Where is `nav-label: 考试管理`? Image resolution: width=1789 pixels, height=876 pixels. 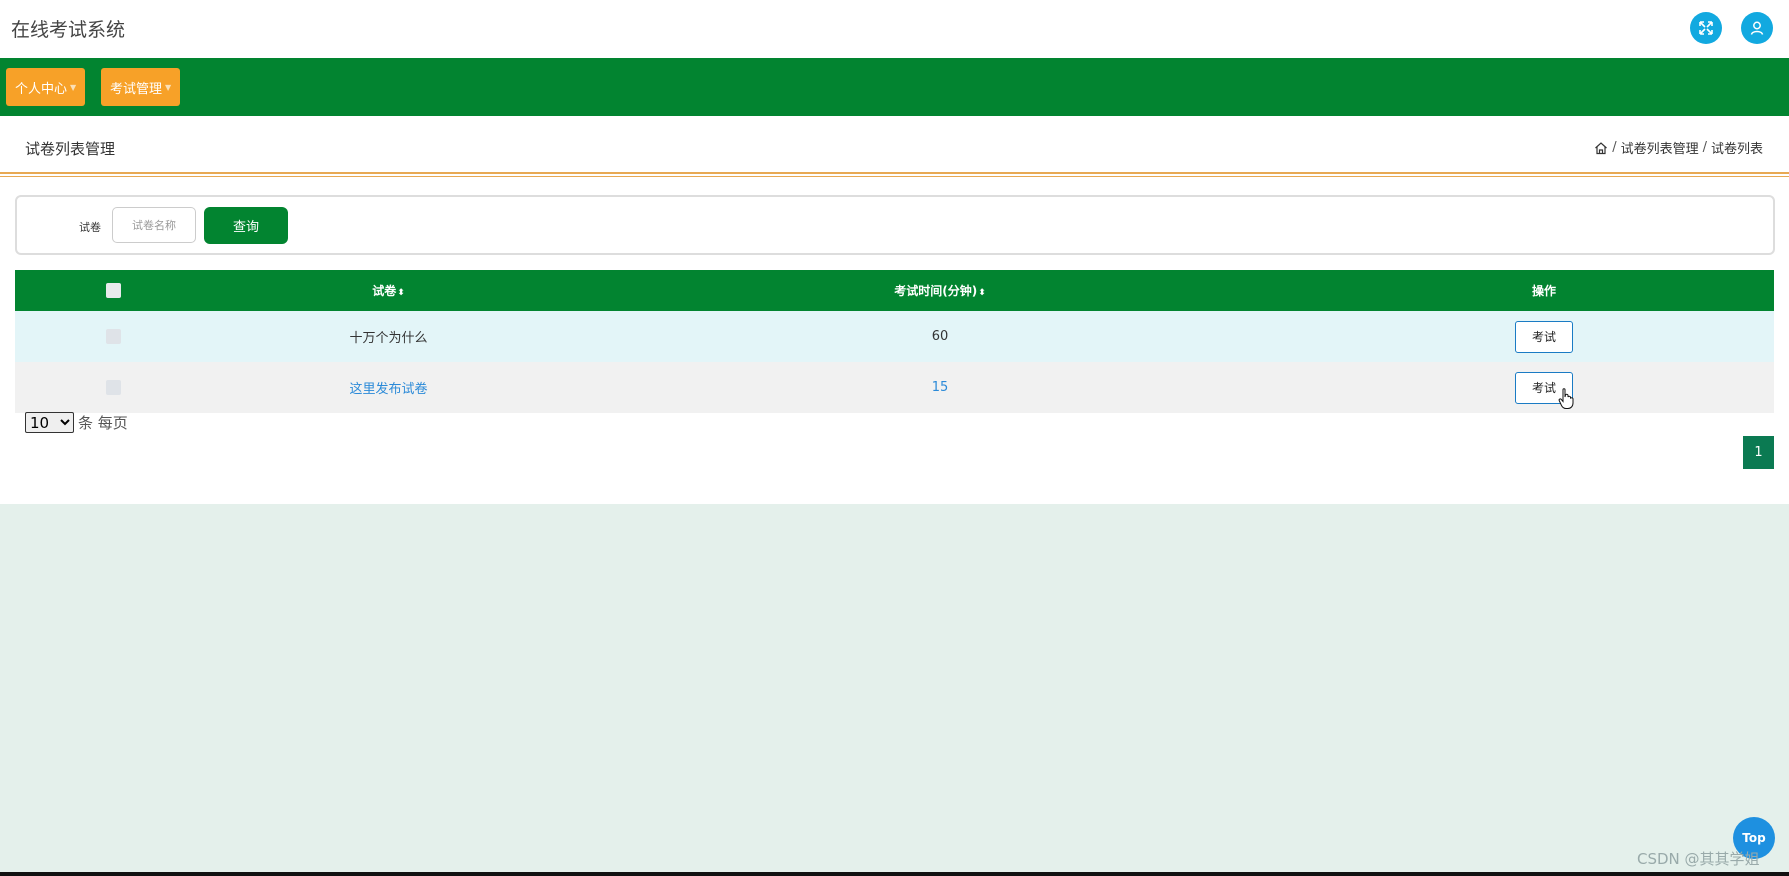 nav-label: 考试管理 is located at coordinates (136, 89).